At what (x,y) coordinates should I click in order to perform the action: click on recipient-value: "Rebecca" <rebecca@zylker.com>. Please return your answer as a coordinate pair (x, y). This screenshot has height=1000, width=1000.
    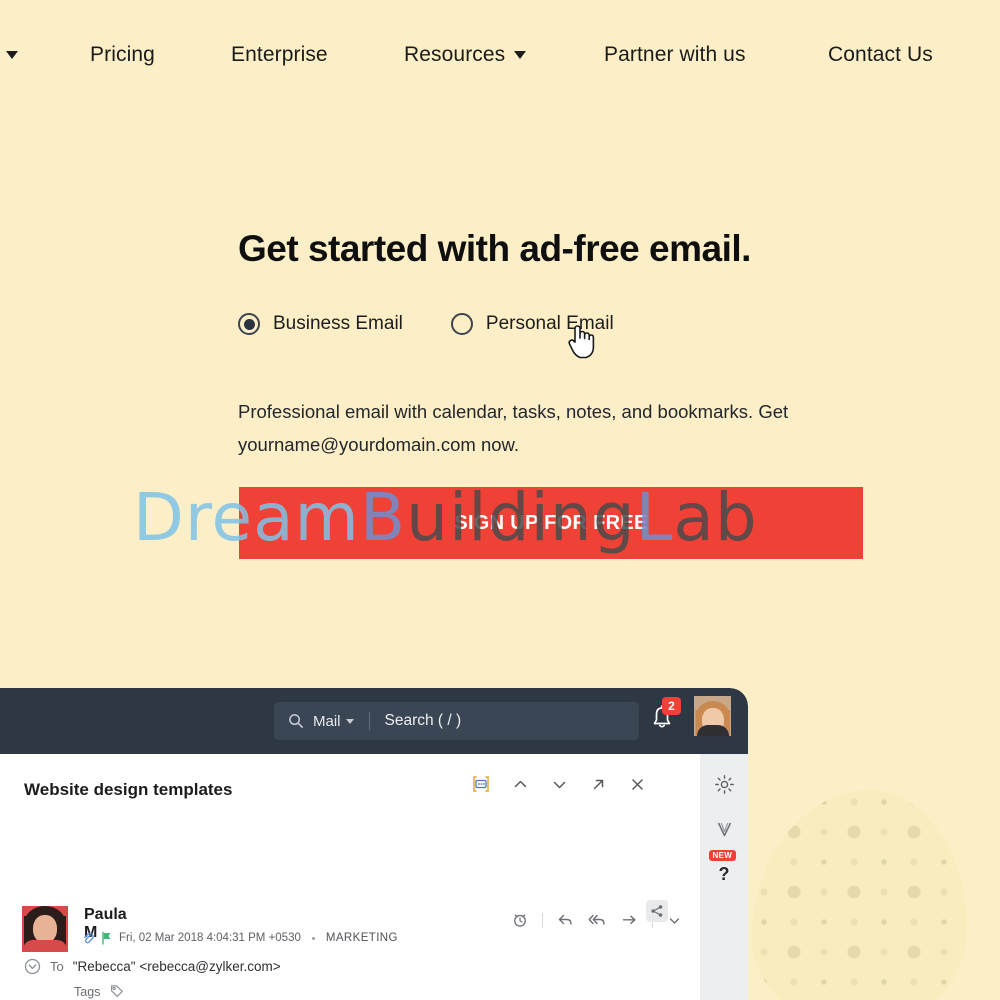
    Looking at the image, I should click on (176, 966).